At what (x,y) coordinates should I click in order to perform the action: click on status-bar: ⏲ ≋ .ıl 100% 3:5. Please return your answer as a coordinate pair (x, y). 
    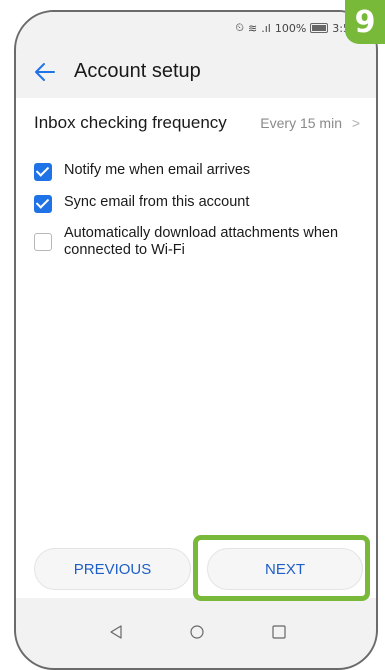
    Looking at the image, I should click on (196, 29).